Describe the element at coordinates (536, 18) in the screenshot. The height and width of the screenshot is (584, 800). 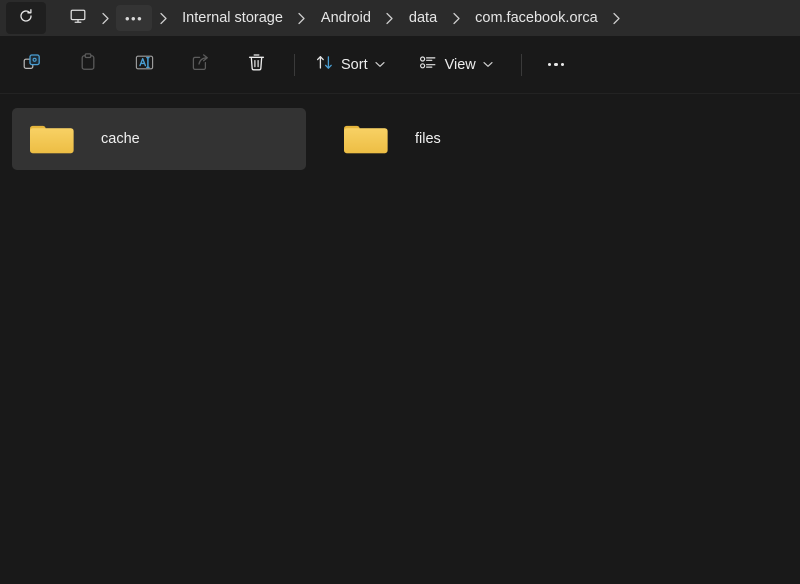
I see `breadcrumb-item-com-facebook-orca: com.facebook.orca` at that location.